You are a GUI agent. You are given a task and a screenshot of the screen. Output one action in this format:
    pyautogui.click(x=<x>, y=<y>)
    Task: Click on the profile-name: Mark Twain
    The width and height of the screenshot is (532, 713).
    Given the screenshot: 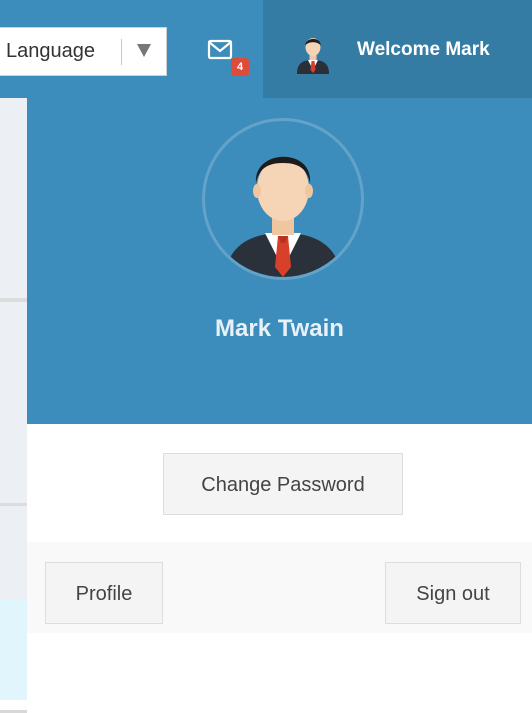 What is the action you would take?
    pyautogui.click(x=279, y=328)
    